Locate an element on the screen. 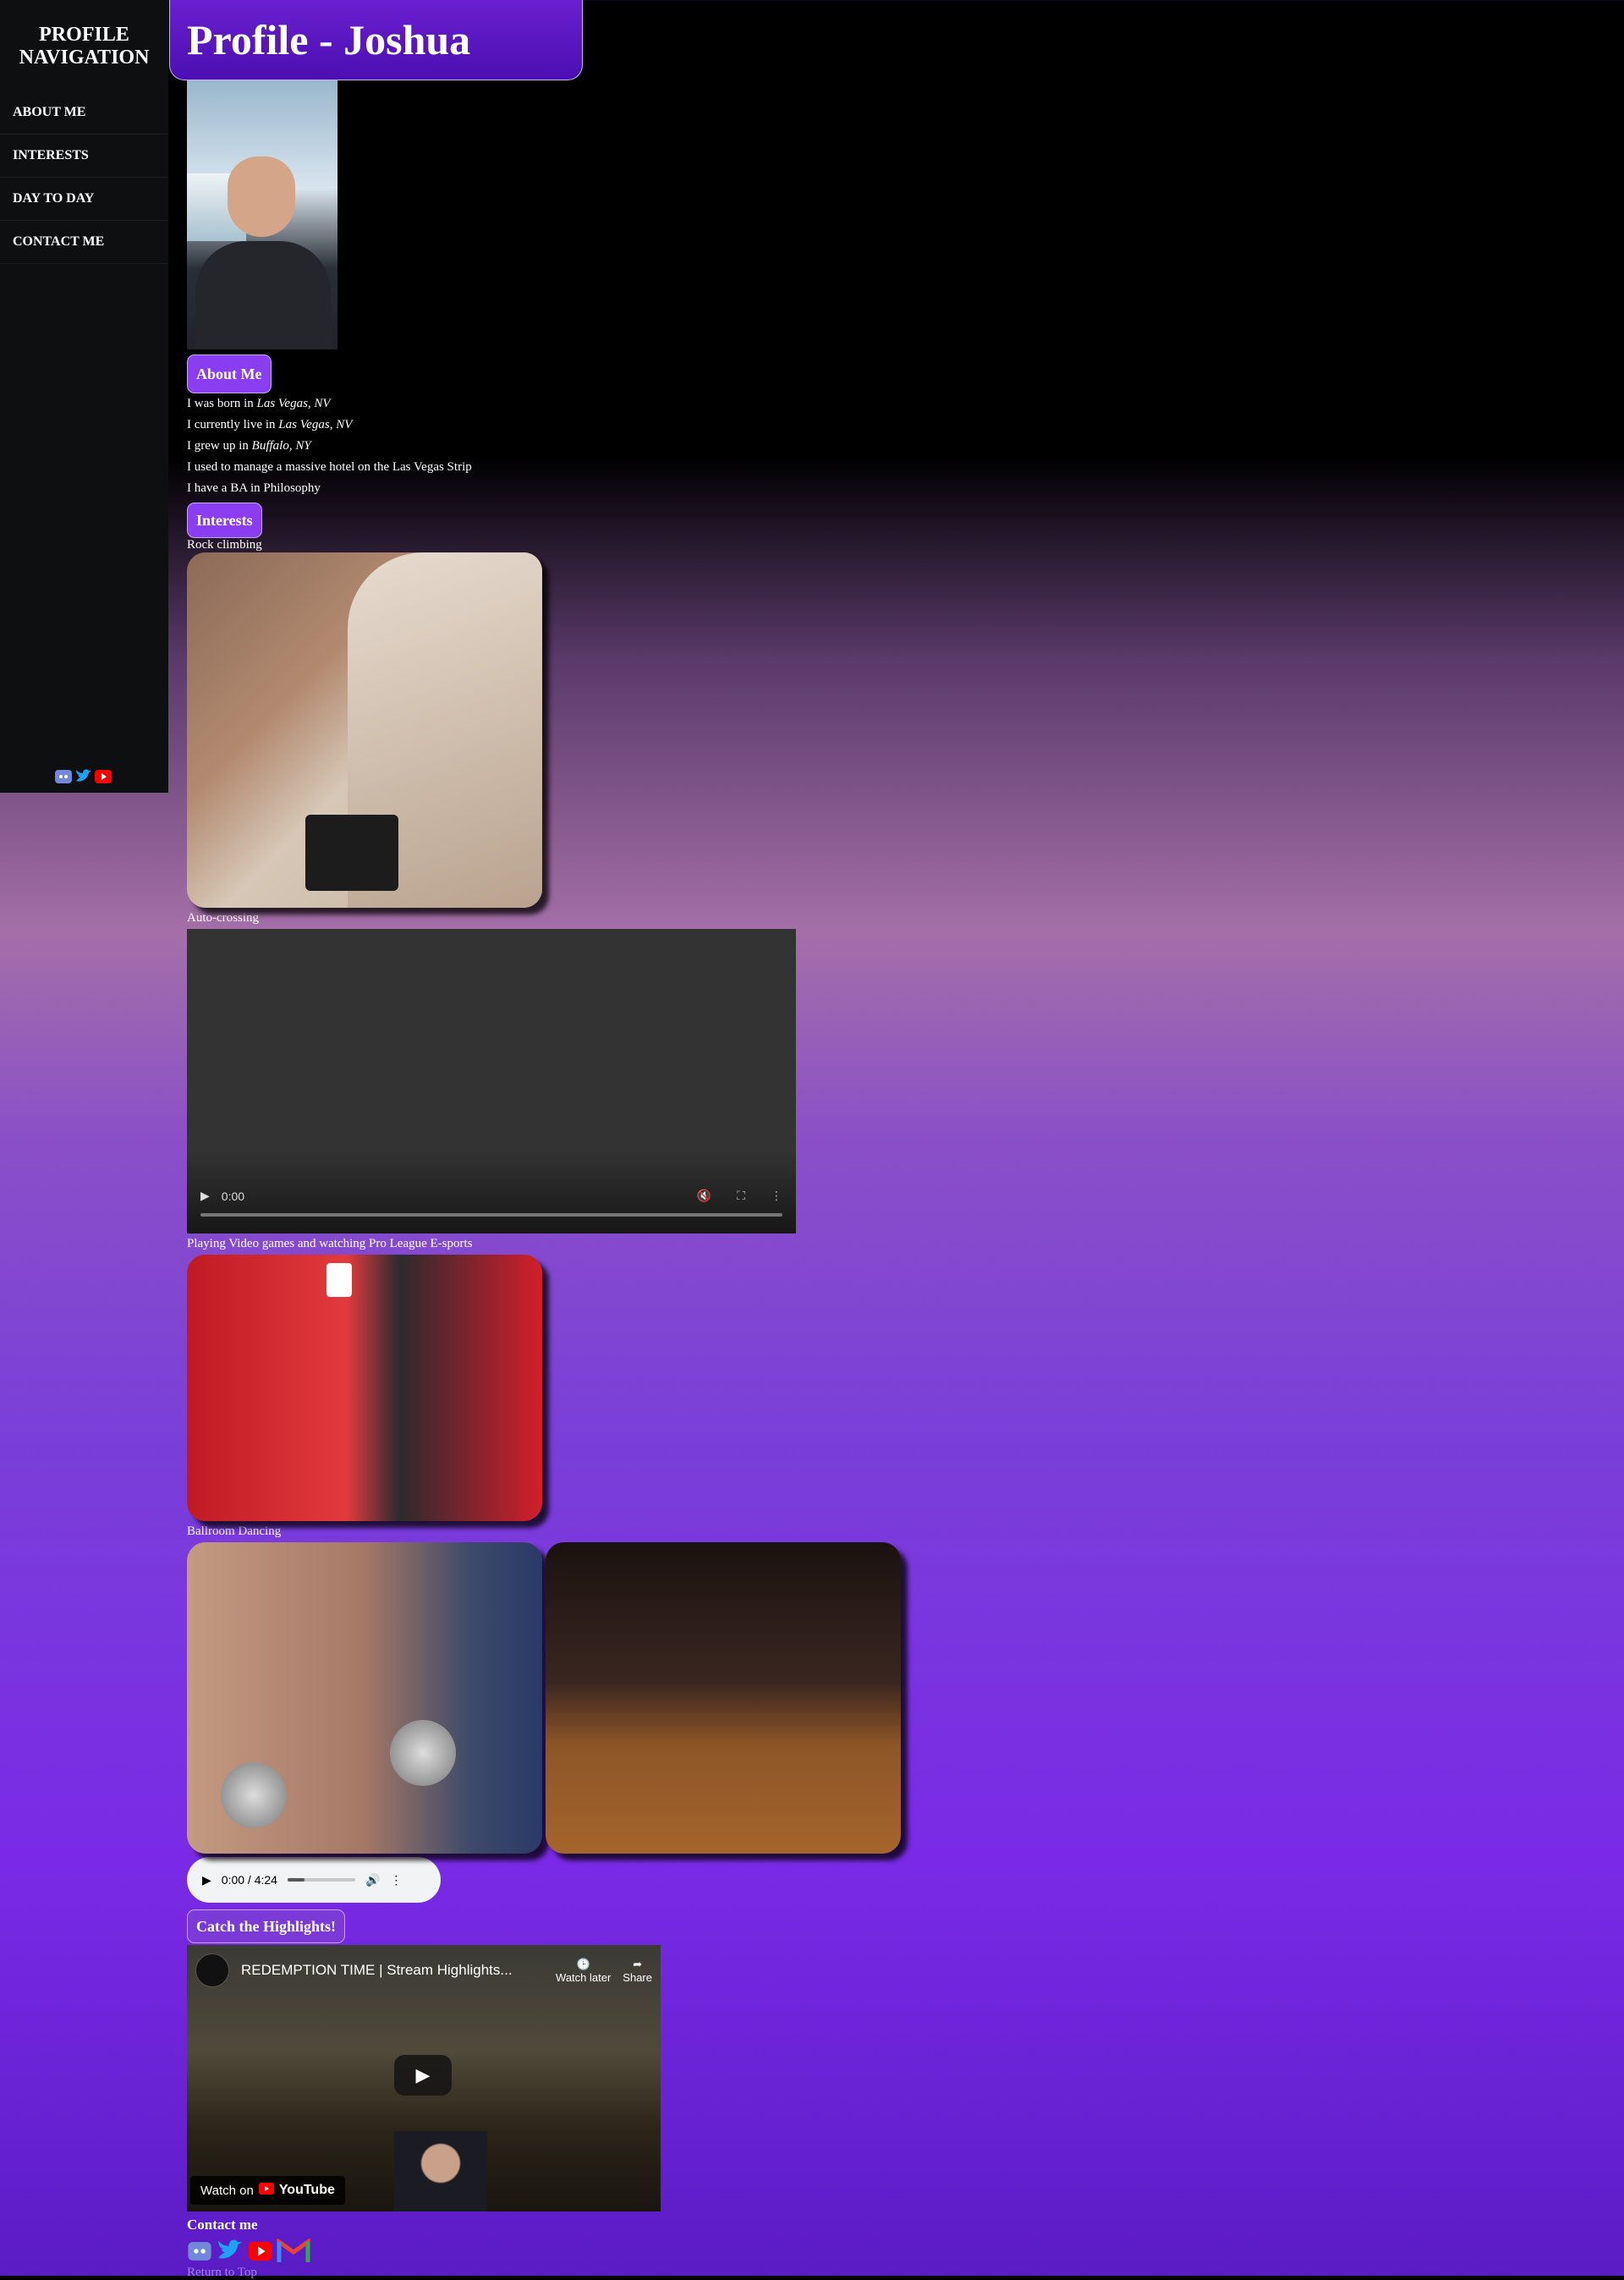 Image resolution: width=1624 pixels, height=2280 pixels. nav-day-to-day: DAY TO DAY is located at coordinates (84, 199).